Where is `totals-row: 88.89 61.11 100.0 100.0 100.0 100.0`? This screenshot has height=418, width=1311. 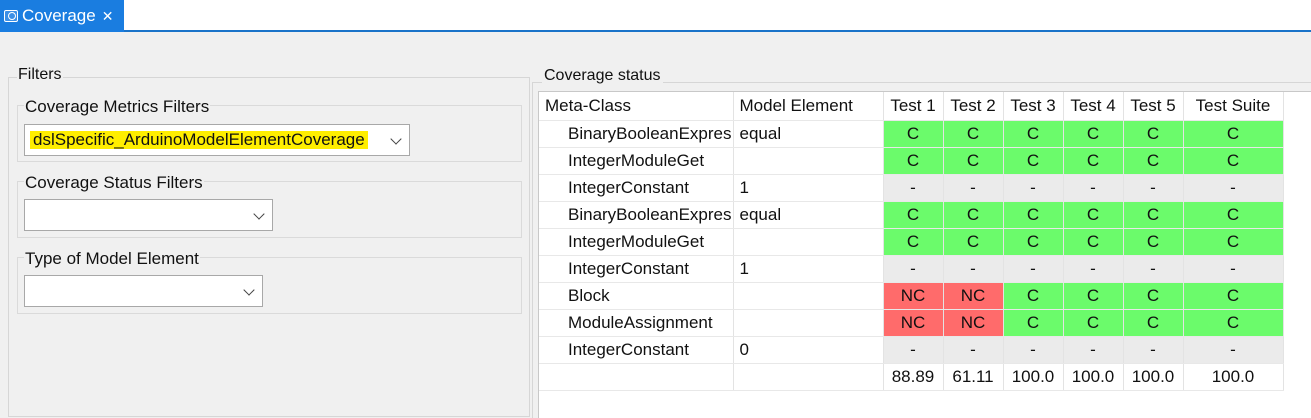
totals-row: 88.89 61.11 100.0 100.0 100.0 100.0 is located at coordinates (911, 377).